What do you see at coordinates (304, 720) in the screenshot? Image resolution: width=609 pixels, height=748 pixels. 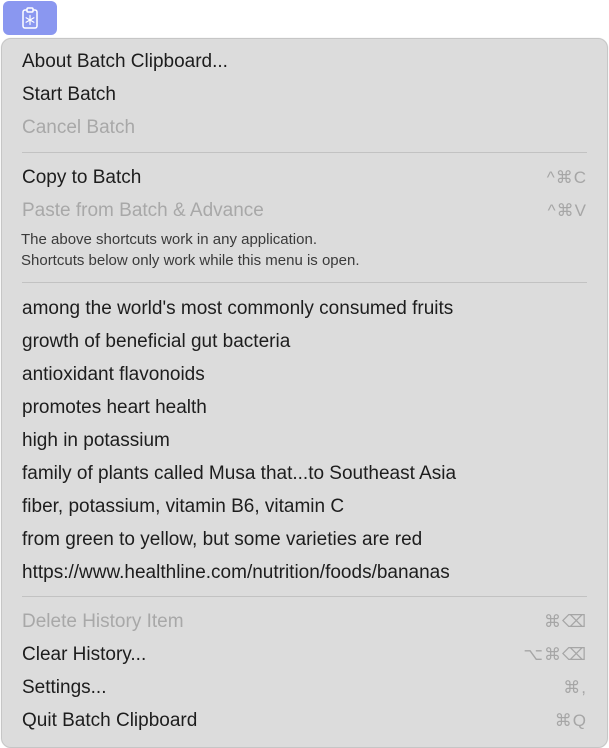 I see `menu-item-quit: Quit Batch Clipboard ⌘Q` at bounding box center [304, 720].